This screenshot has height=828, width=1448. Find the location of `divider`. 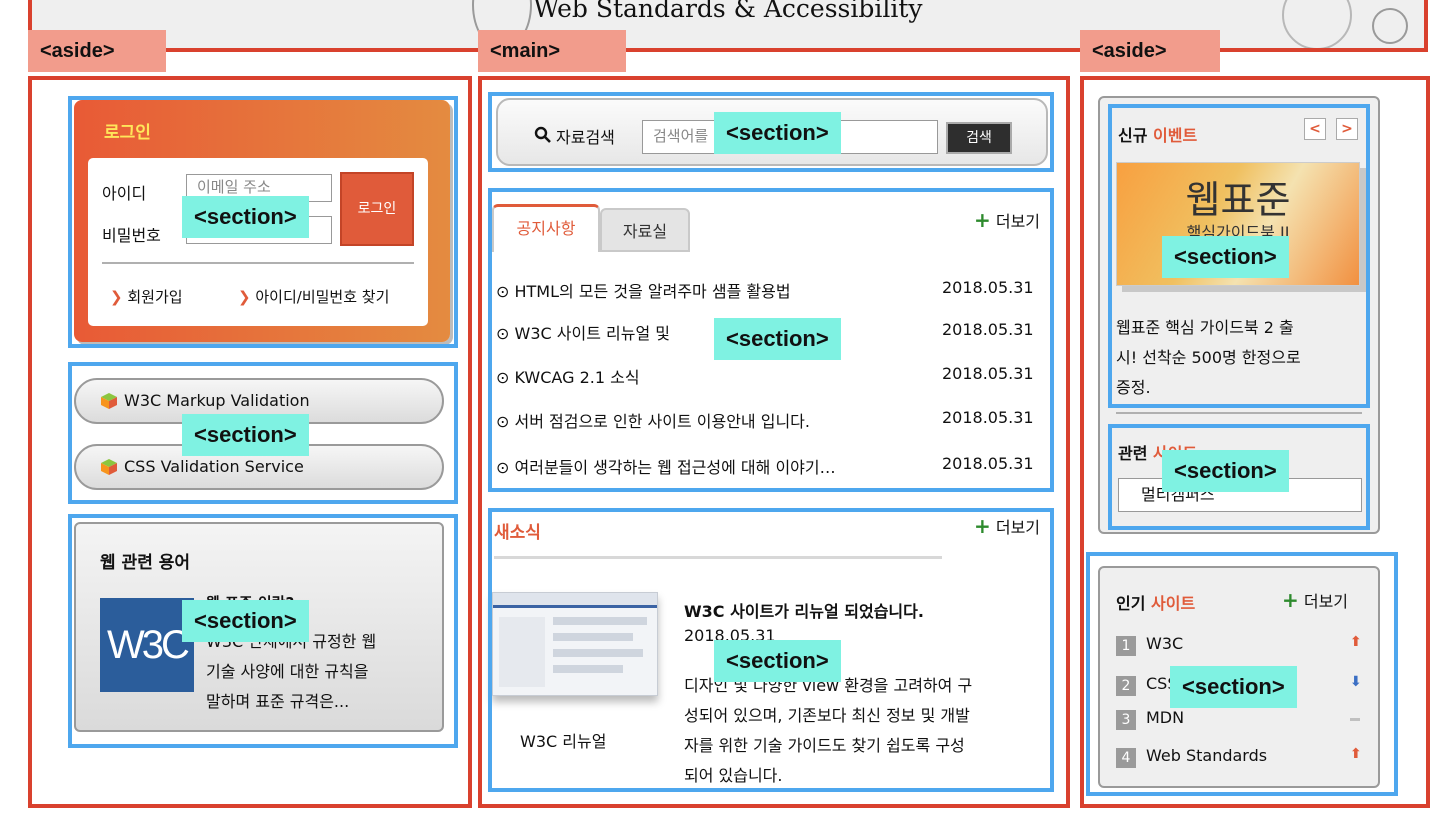

divider is located at coordinates (1239, 413).